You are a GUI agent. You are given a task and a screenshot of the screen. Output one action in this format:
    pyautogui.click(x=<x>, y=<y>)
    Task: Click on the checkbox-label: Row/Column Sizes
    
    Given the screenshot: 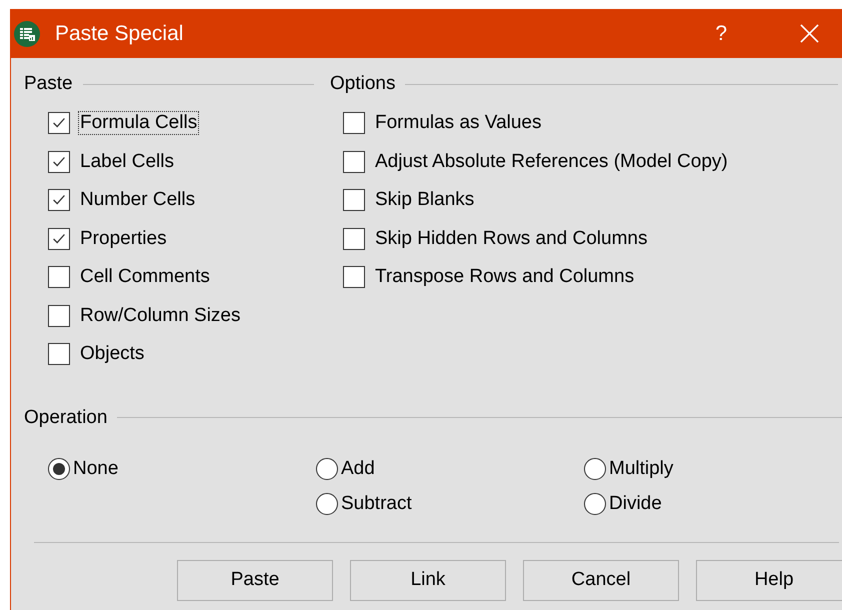 What is the action you would take?
    pyautogui.click(x=160, y=316)
    